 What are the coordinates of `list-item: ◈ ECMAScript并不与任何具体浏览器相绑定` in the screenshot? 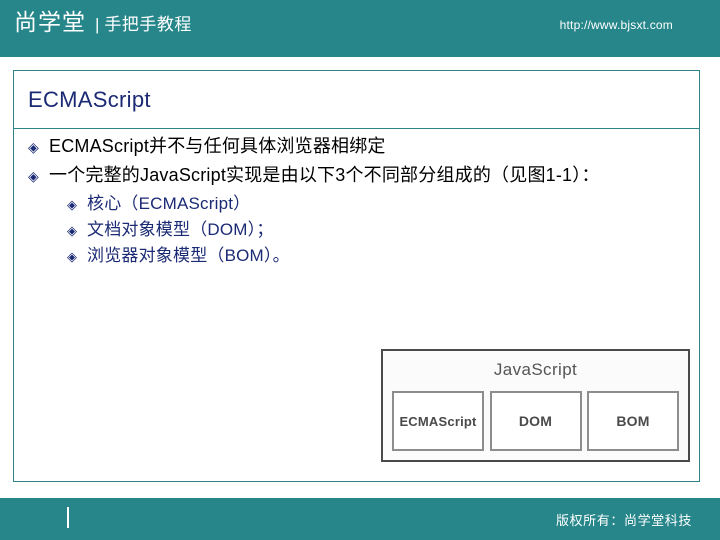 It's located at (356, 146).